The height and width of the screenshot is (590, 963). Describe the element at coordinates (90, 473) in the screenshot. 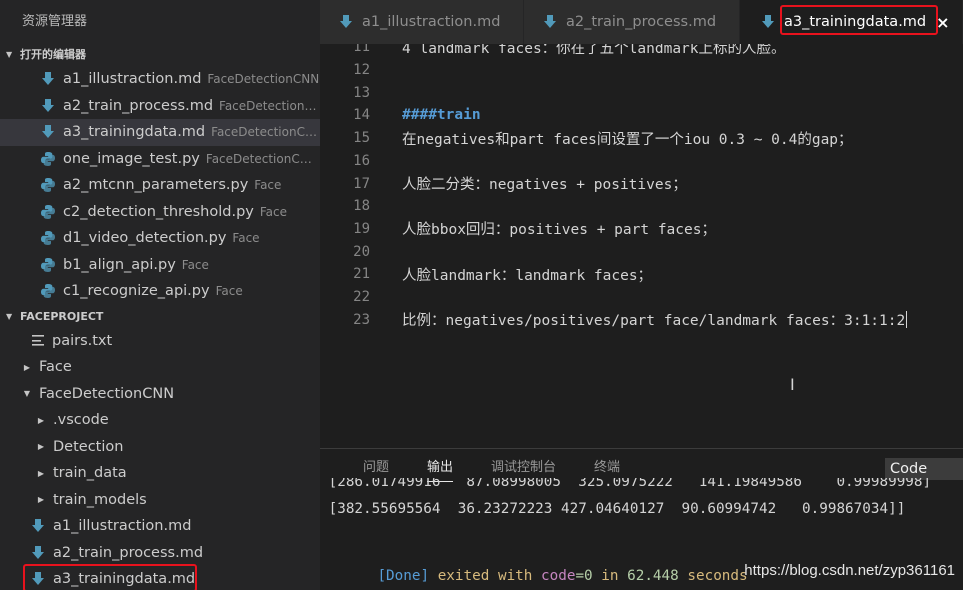

I see `tree-item-label: train_data` at that location.